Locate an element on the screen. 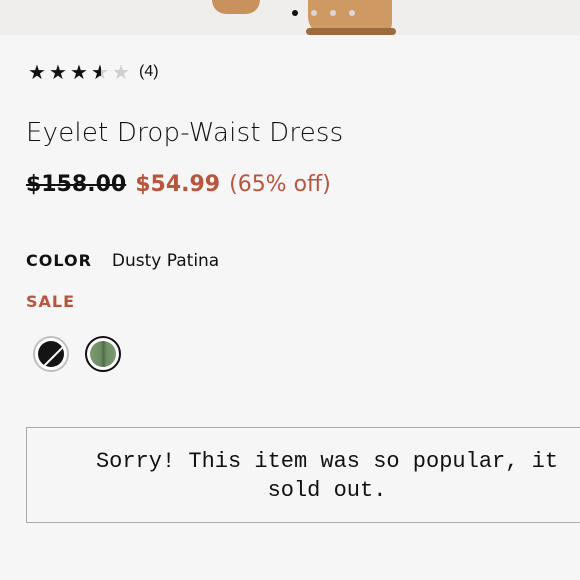 Image resolution: width=580 pixels, height=580 pixels. swatch-black-unavailable is located at coordinates (51, 354).